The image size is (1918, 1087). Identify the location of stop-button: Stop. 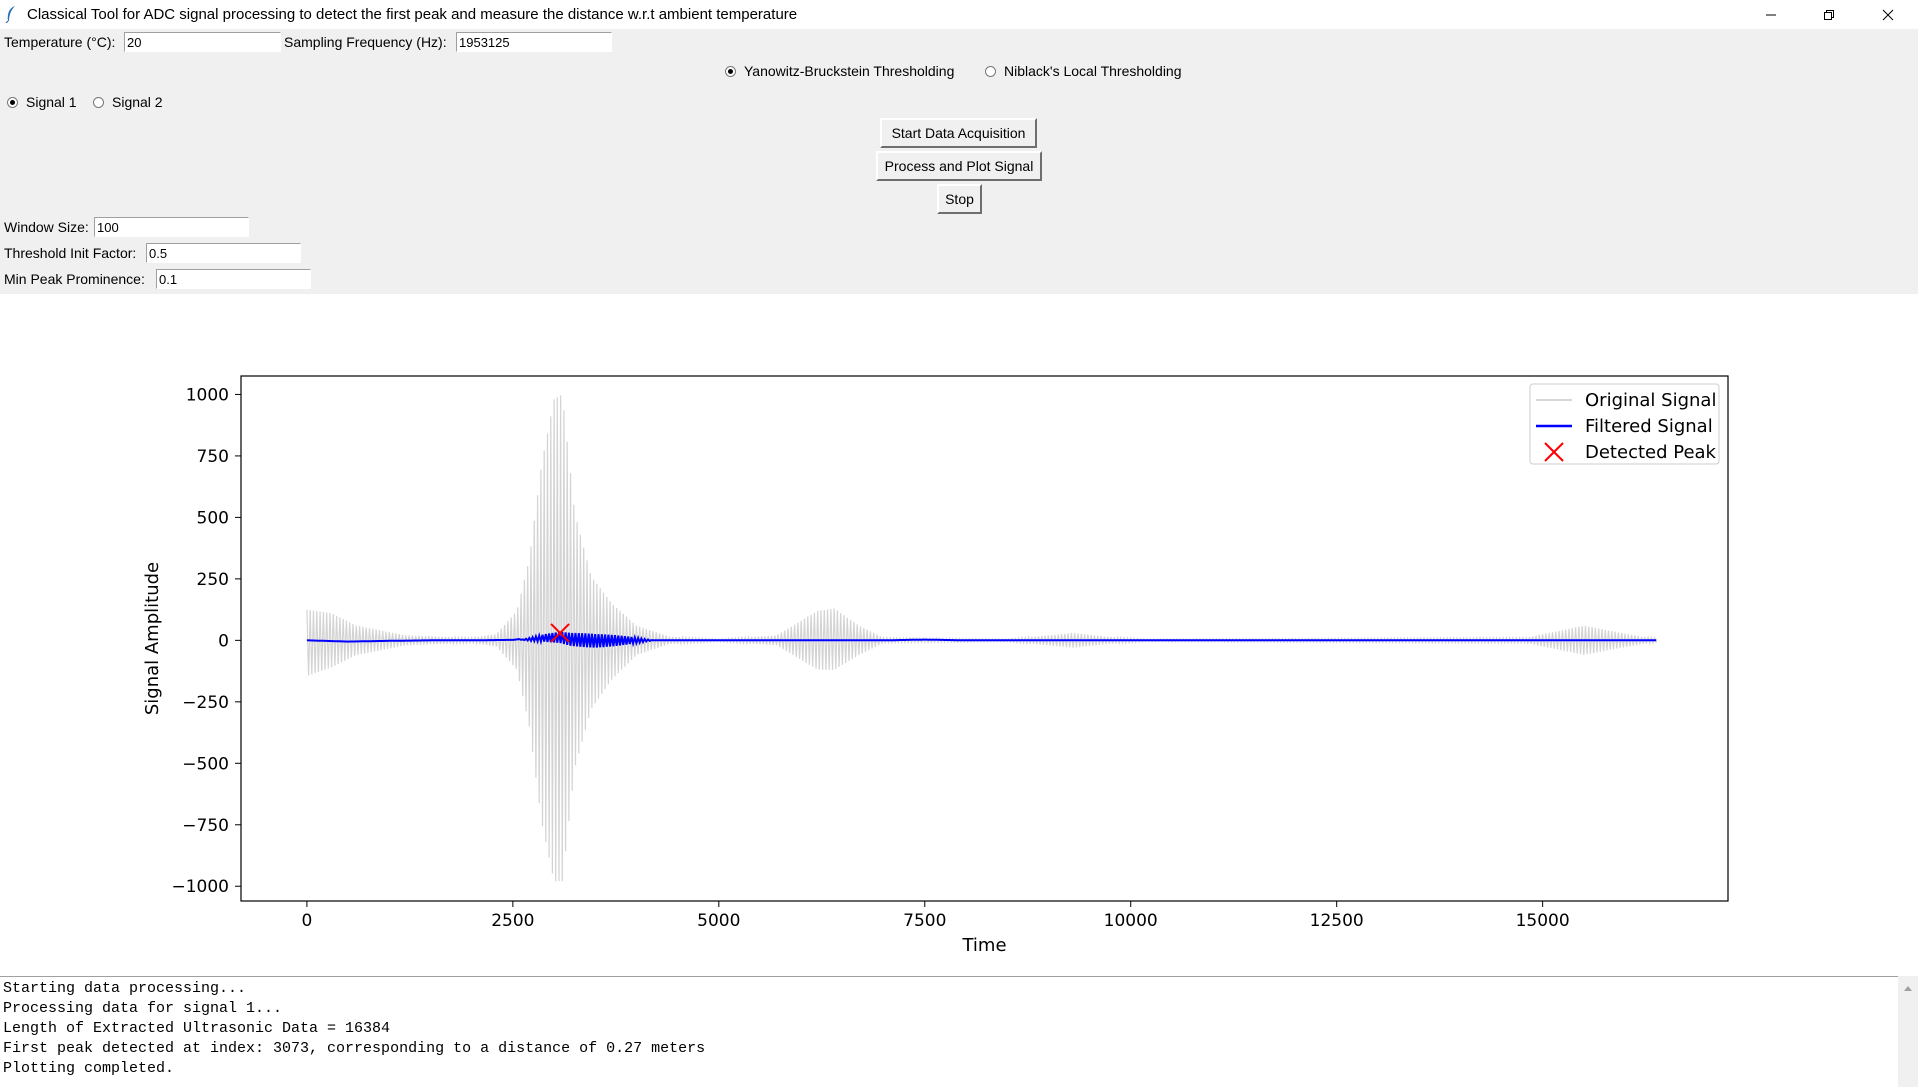
(959, 199).